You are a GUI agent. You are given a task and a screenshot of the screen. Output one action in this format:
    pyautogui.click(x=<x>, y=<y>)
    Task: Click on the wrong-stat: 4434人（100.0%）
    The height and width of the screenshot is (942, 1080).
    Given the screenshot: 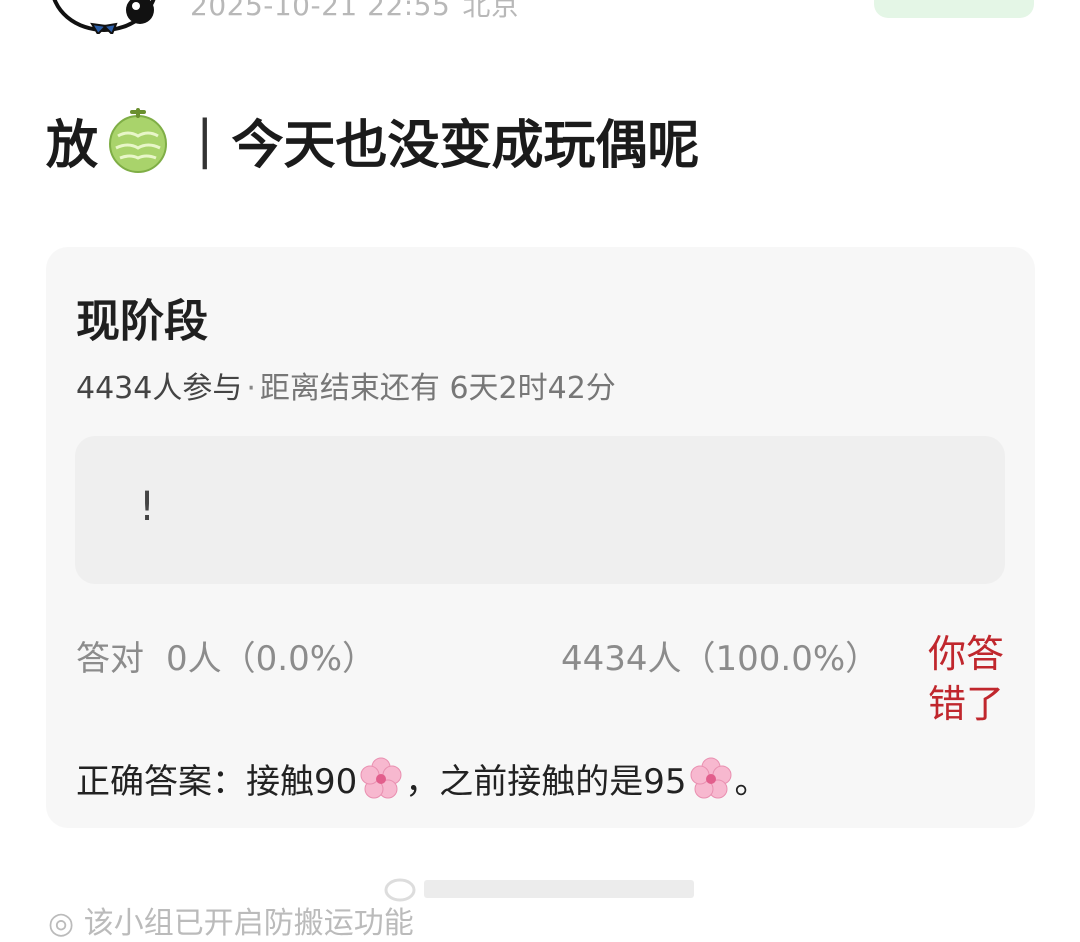 What is the action you would take?
    pyautogui.click(x=720, y=659)
    